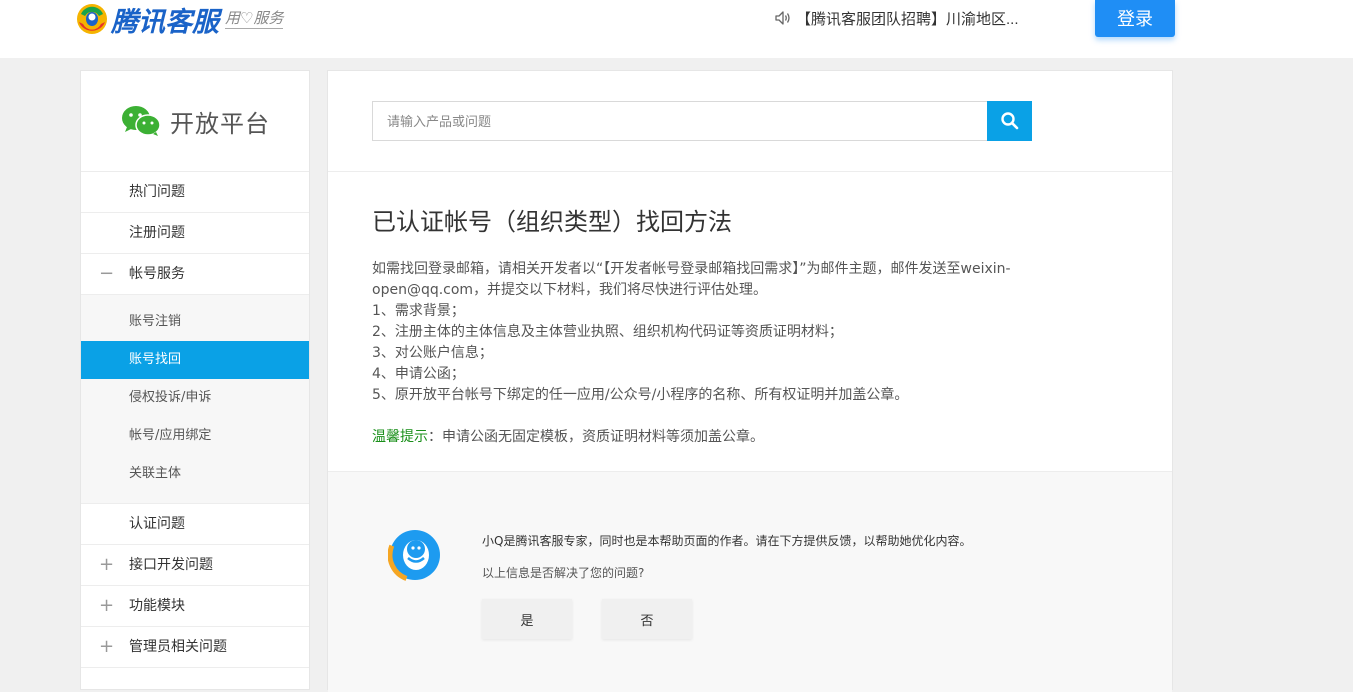 Image resolution: width=1353 pixels, height=692 pixels. Describe the element at coordinates (157, 233) in the screenshot. I see `sidebar-item-label: 注册问题` at that location.